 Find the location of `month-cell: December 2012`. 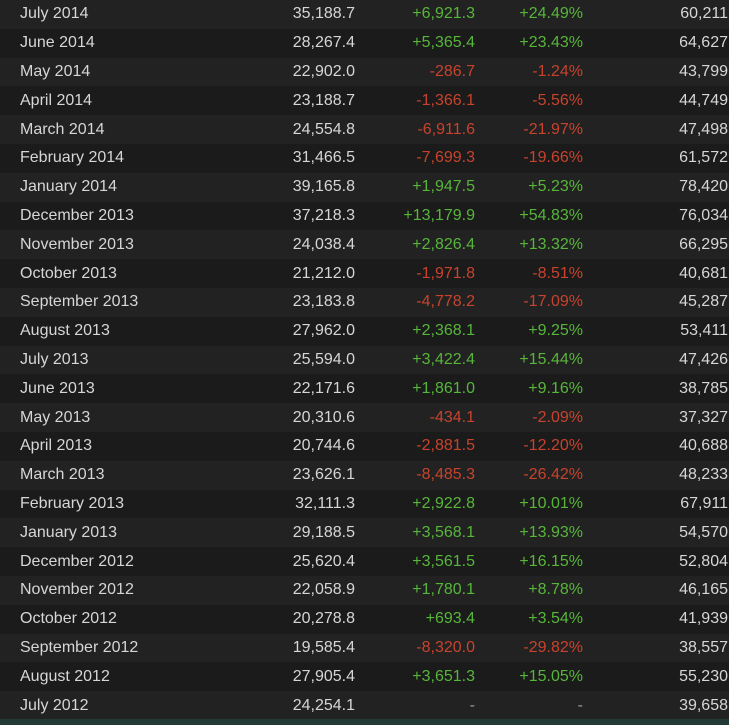

month-cell: December 2012 is located at coordinates (77, 561).